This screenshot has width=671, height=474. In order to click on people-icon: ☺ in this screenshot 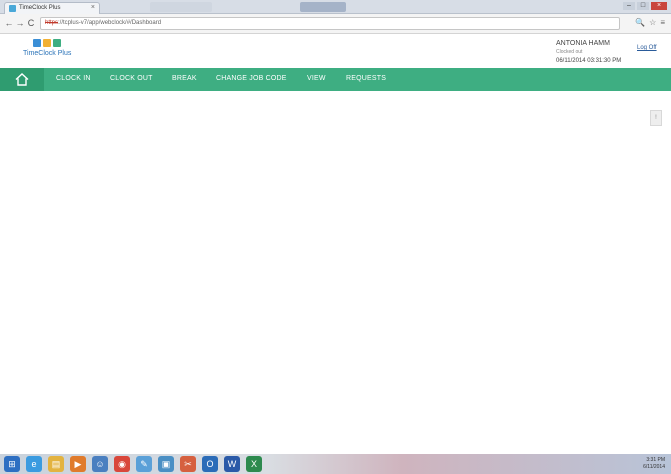, I will do `click(100, 464)`.